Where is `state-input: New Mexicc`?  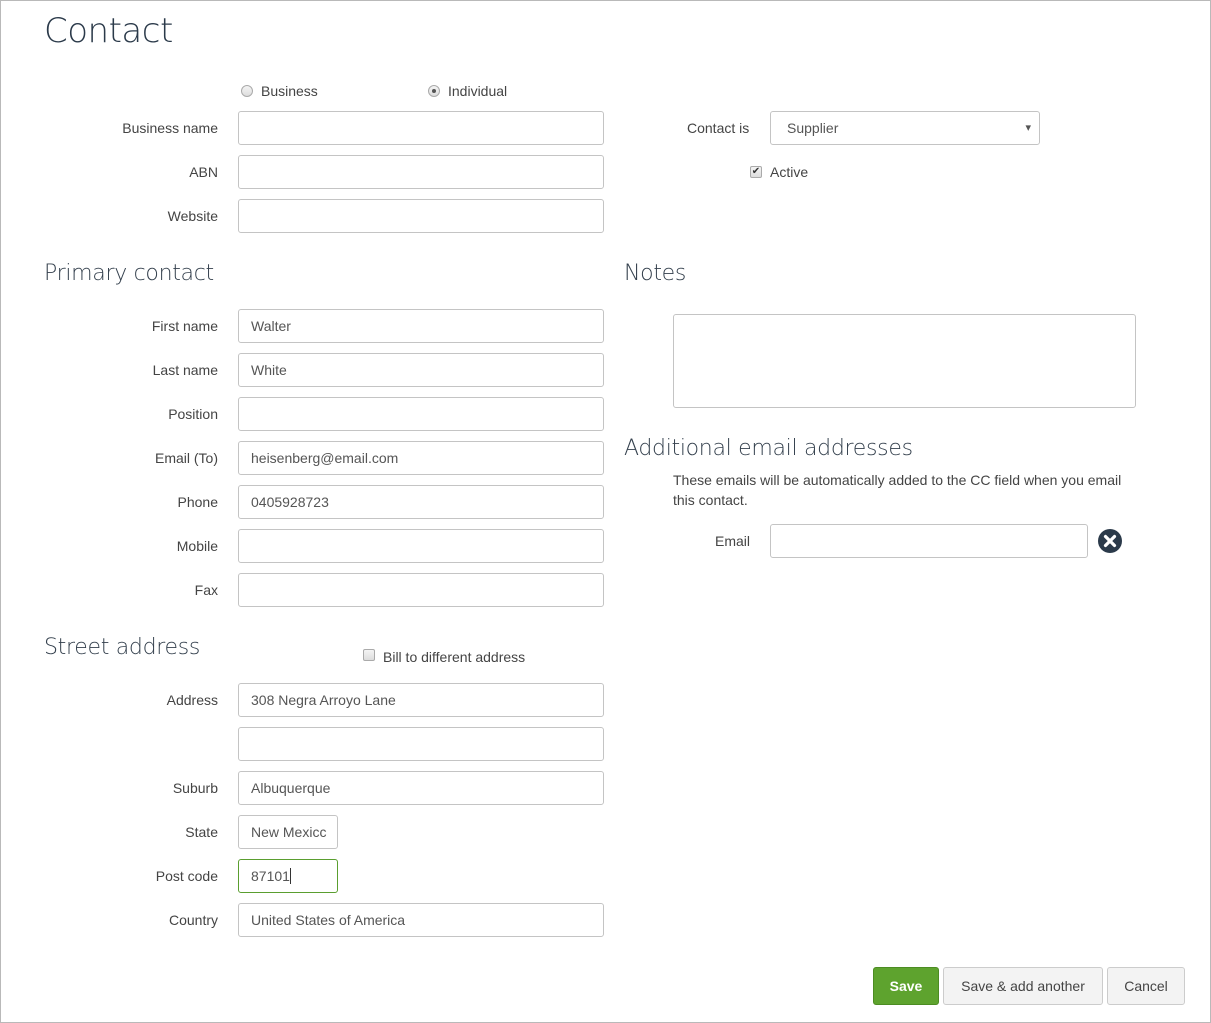
state-input: New Mexicc is located at coordinates (288, 832).